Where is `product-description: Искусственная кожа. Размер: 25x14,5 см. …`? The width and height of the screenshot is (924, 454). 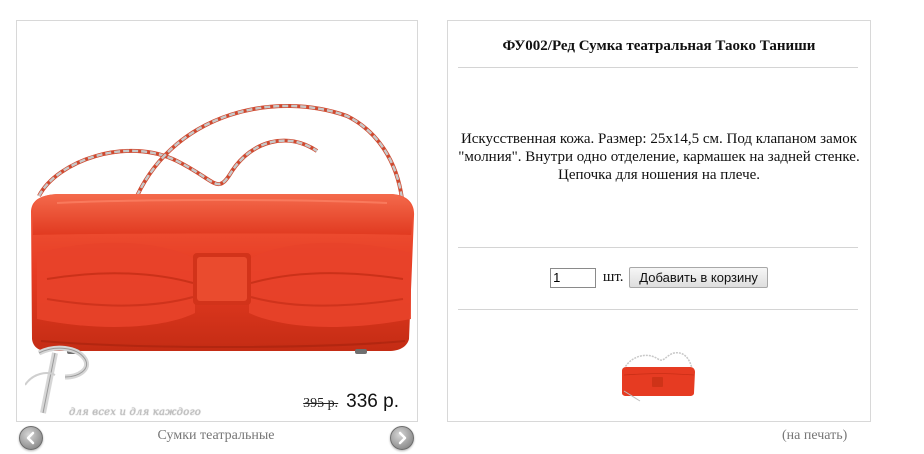 product-description: Искусственная кожа. Размер: 25x14,5 см. … is located at coordinates (659, 157).